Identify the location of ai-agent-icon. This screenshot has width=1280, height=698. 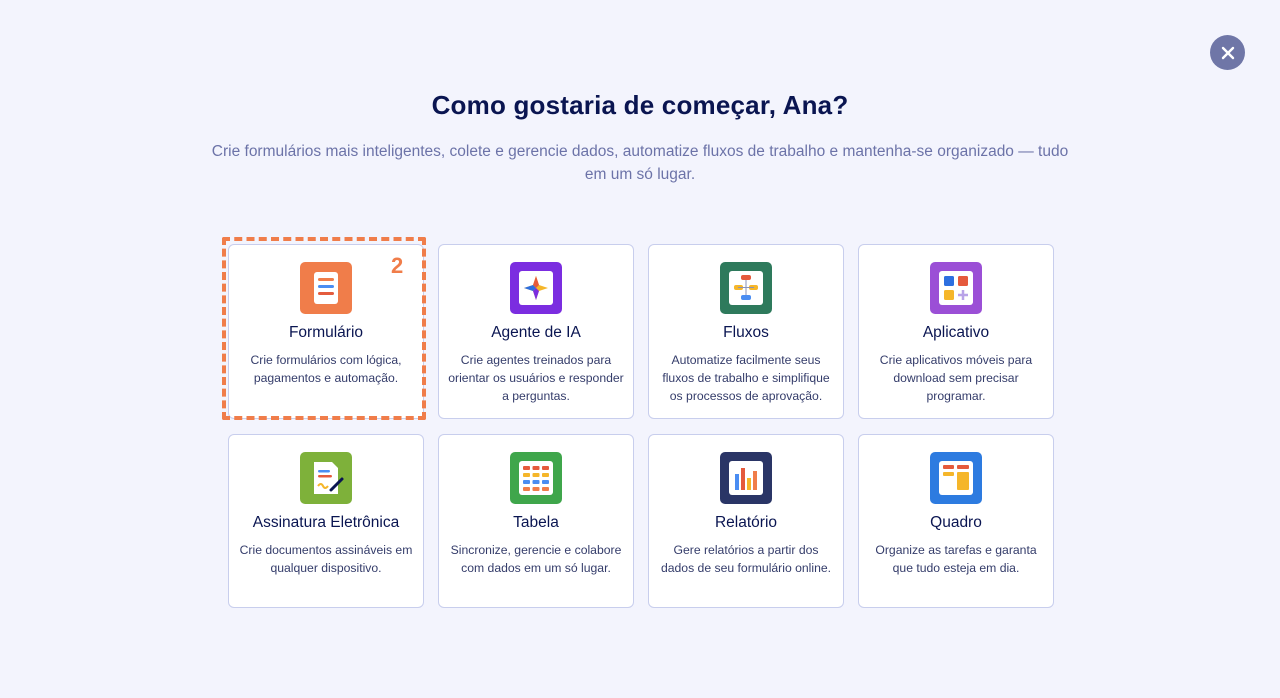
(536, 288).